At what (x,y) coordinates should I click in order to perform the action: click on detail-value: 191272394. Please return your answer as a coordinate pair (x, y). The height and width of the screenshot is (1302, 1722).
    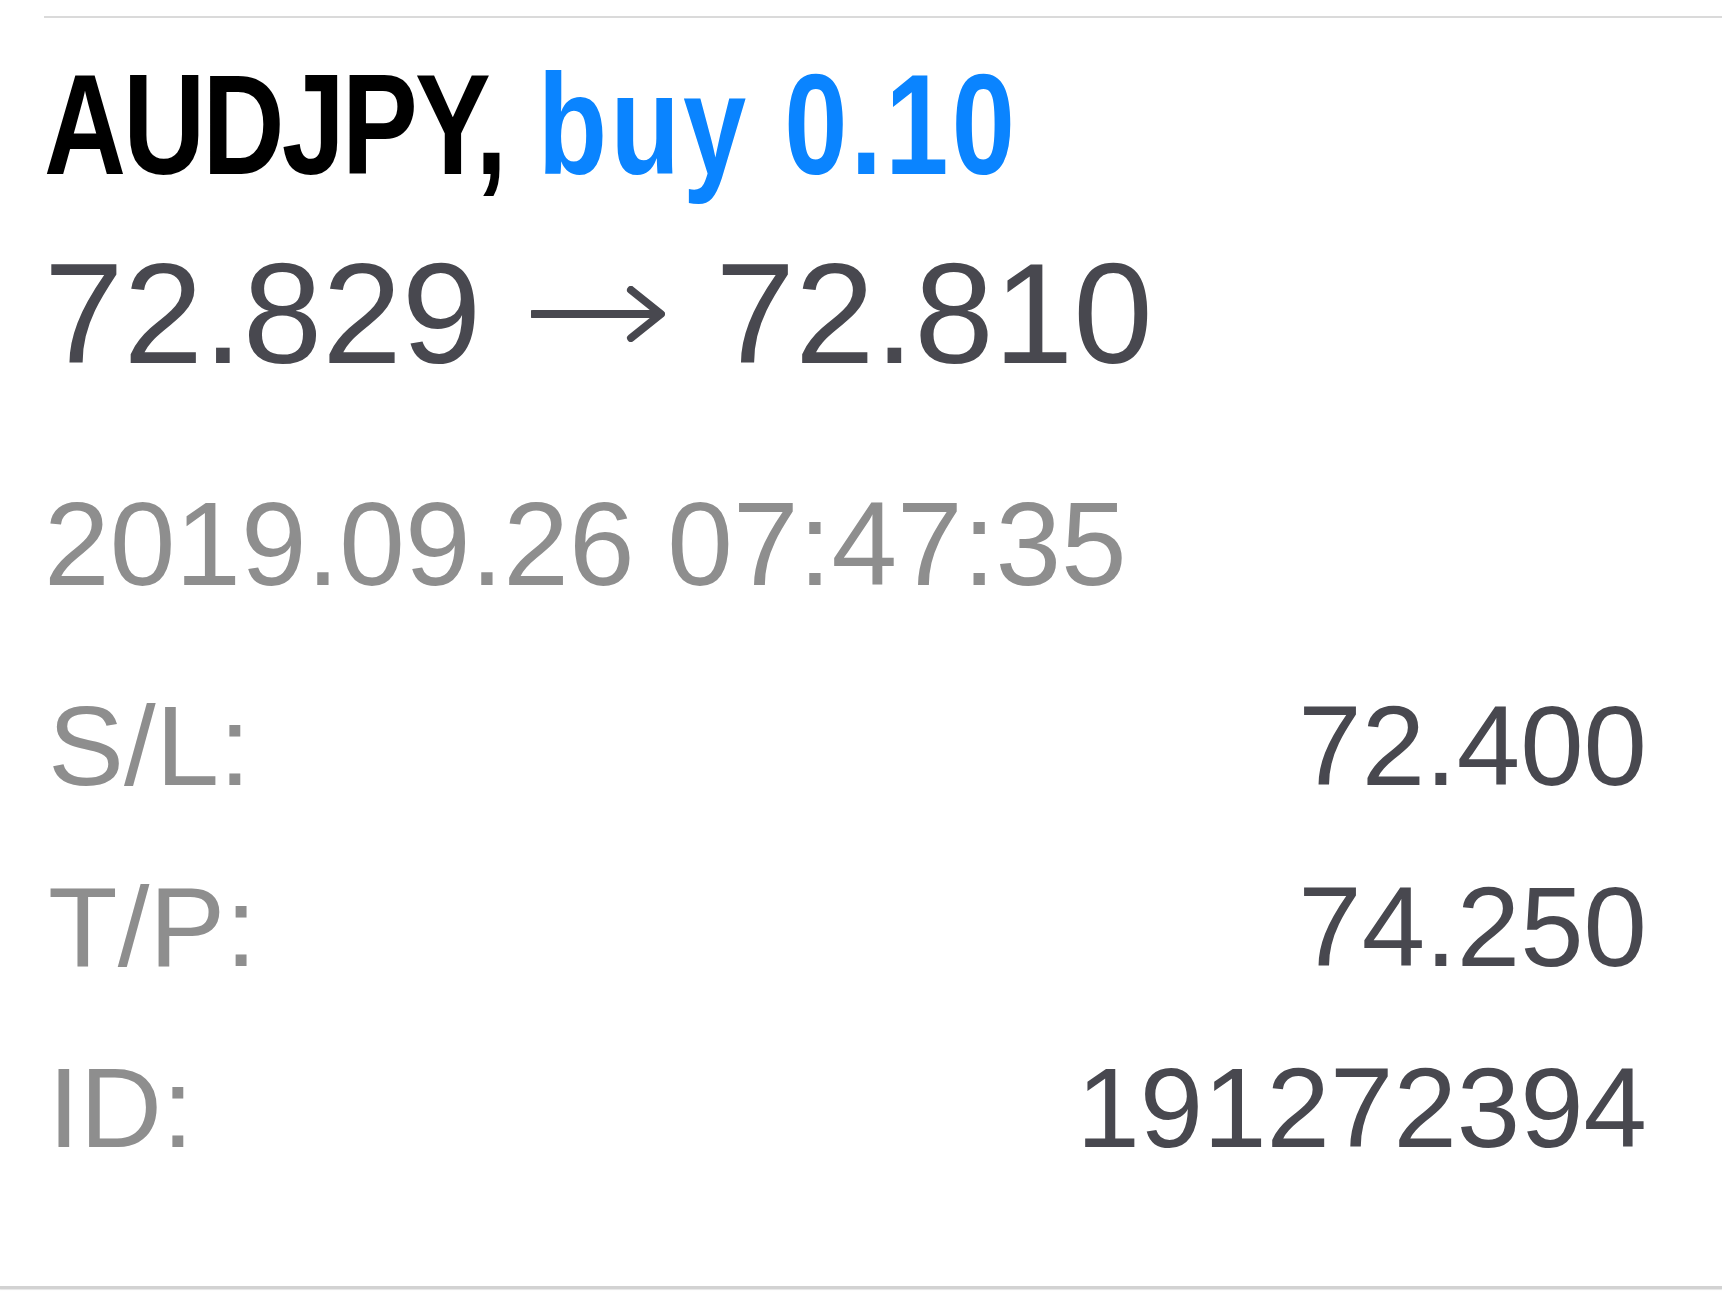
    Looking at the image, I should click on (1361, 1108).